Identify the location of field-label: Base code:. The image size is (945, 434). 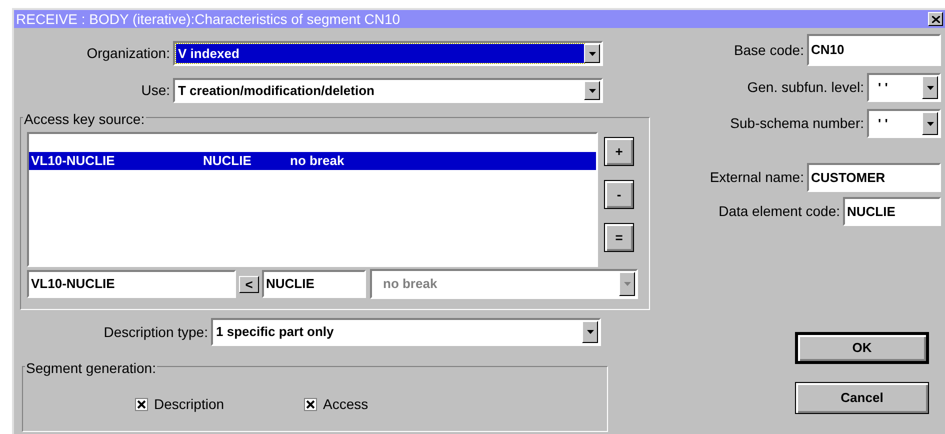
(769, 50).